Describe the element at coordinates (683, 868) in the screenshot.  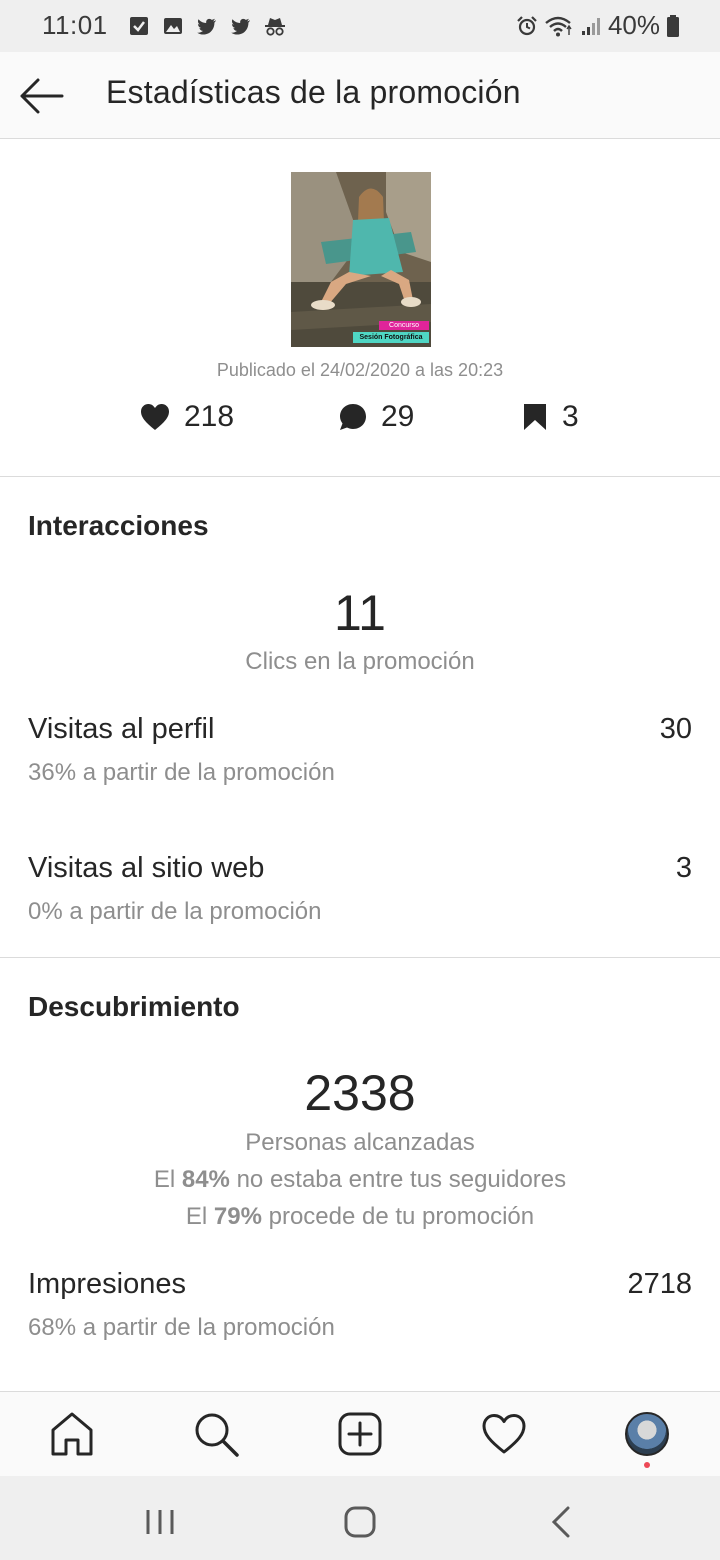
I see `website-visits-value: 3` at that location.